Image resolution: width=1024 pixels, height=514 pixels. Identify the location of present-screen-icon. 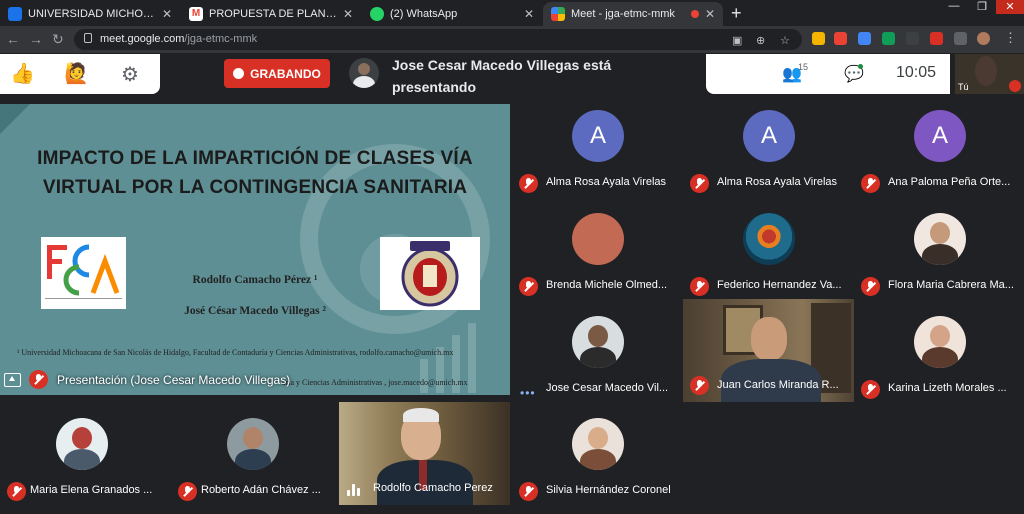
(12, 380).